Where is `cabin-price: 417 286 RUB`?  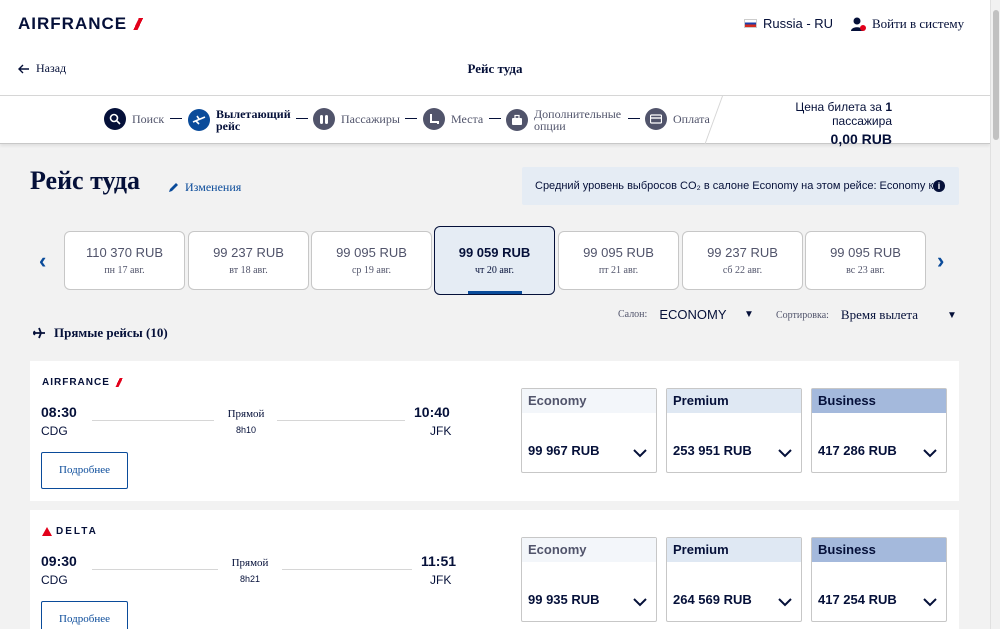
cabin-price: 417 286 RUB is located at coordinates (857, 450).